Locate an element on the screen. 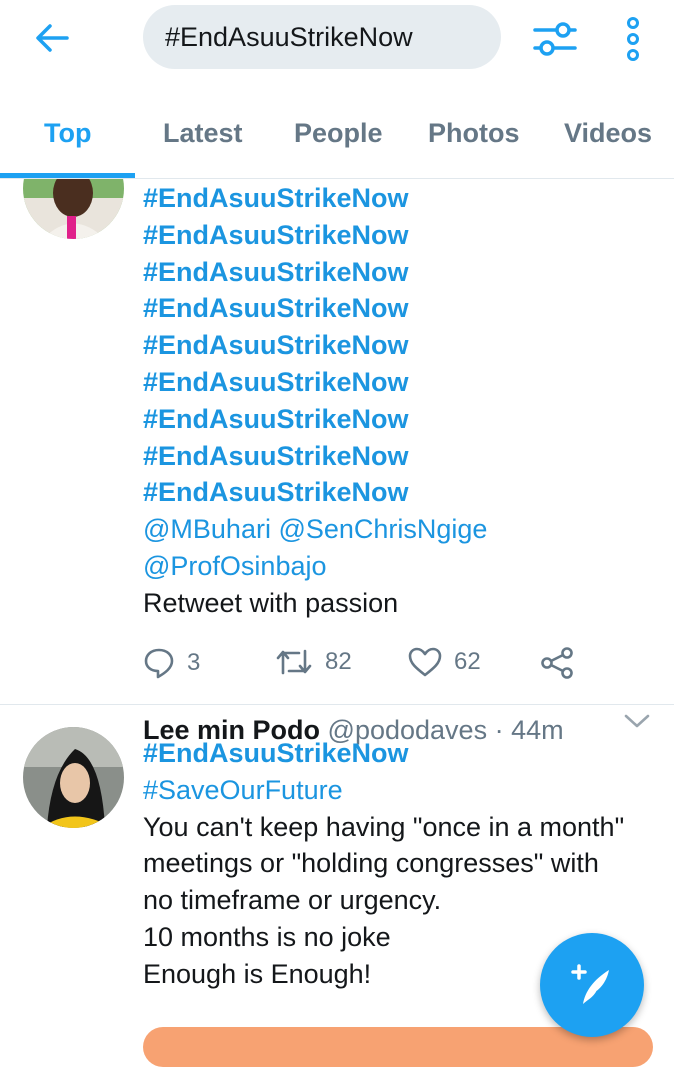  heart-icon is located at coordinates (425, 662).